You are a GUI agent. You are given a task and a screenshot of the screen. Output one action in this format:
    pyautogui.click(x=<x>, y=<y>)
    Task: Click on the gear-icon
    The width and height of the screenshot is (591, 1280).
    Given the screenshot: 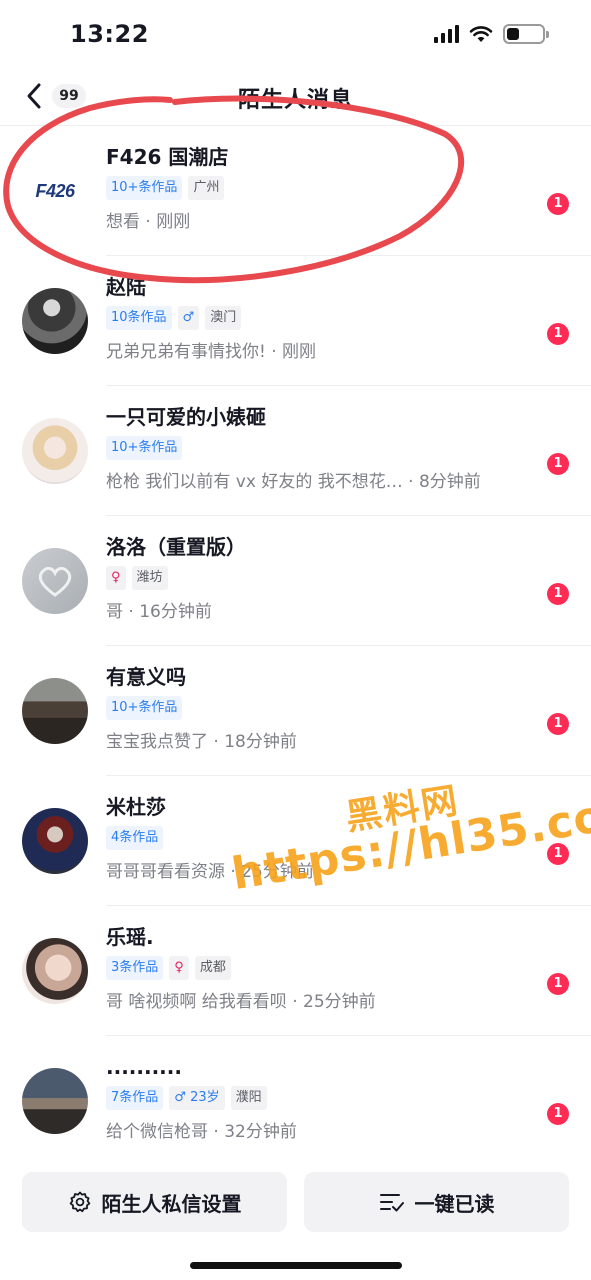 What is the action you would take?
    pyautogui.click(x=79, y=1202)
    